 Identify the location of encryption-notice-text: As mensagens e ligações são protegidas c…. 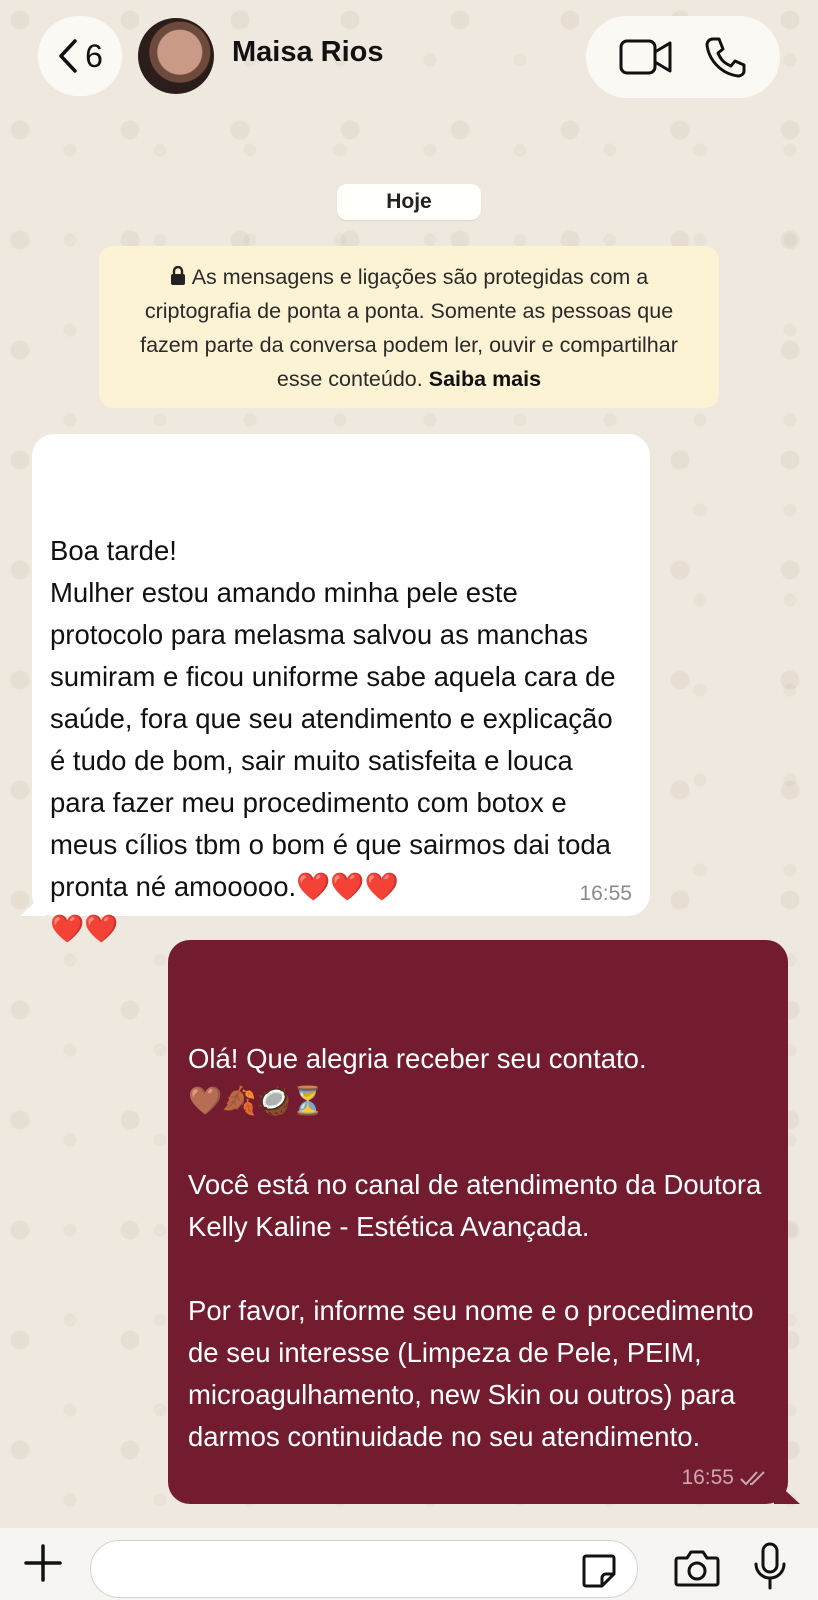
(409, 328).